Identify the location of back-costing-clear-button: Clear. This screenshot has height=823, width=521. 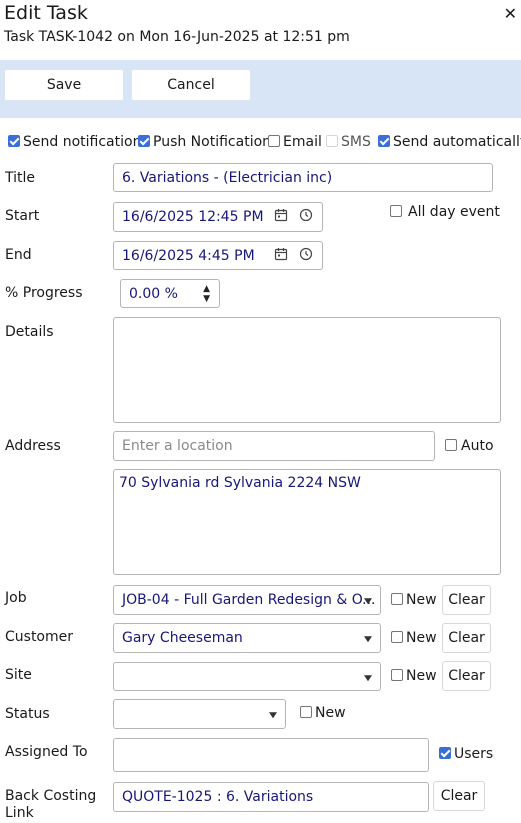
(459, 796).